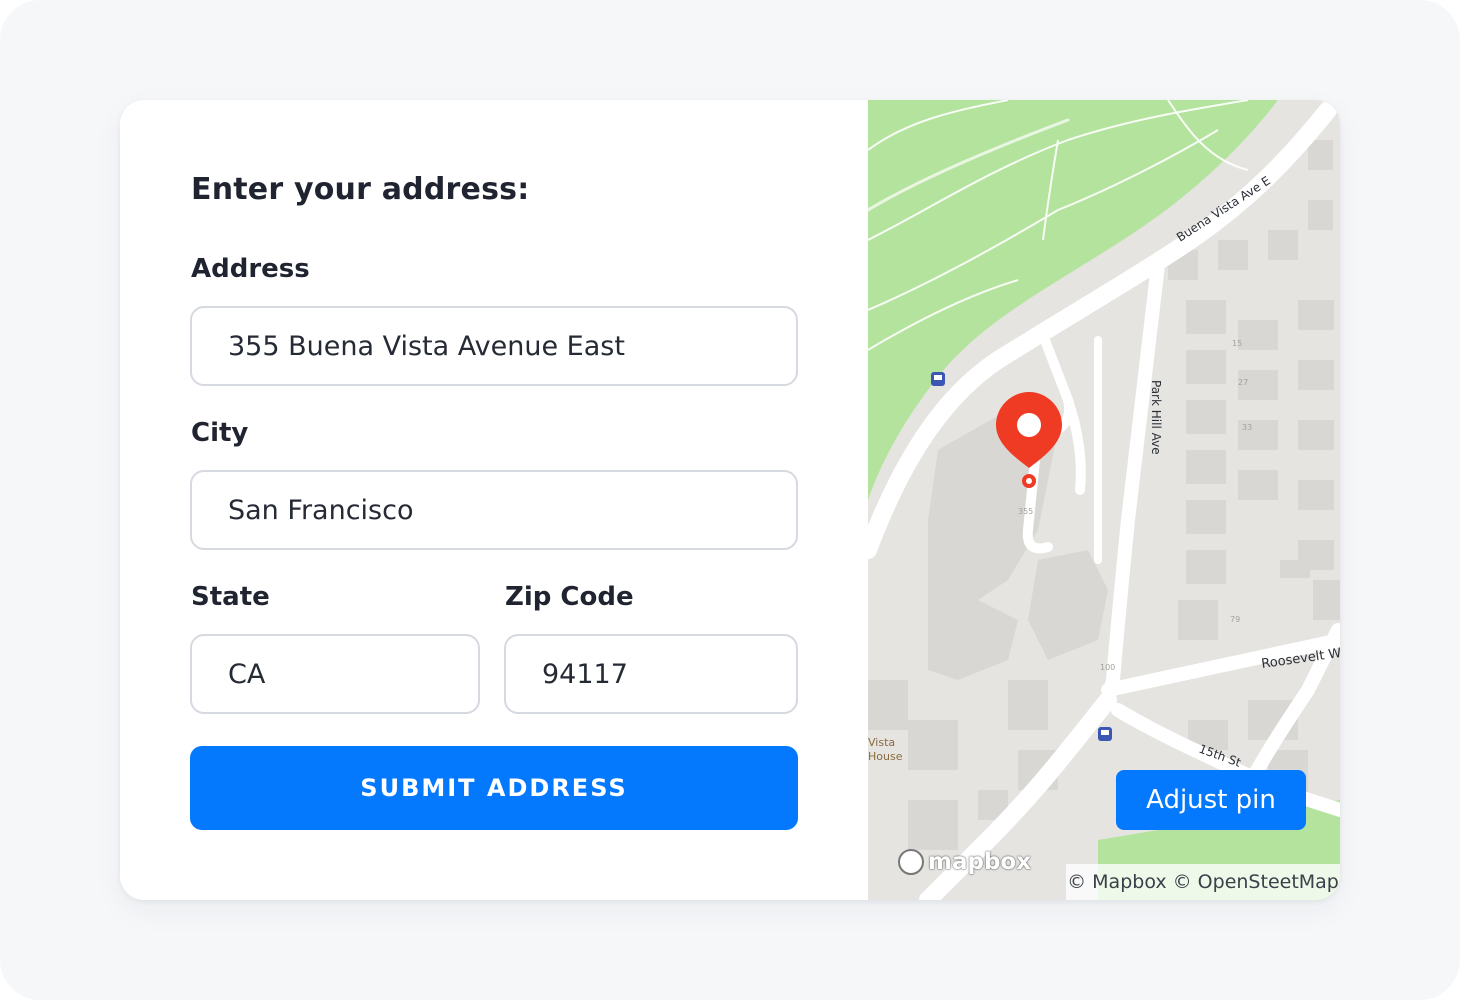 The image size is (1460, 1000). Describe the element at coordinates (1237, 343) in the screenshot. I see `building-number: 15` at that location.